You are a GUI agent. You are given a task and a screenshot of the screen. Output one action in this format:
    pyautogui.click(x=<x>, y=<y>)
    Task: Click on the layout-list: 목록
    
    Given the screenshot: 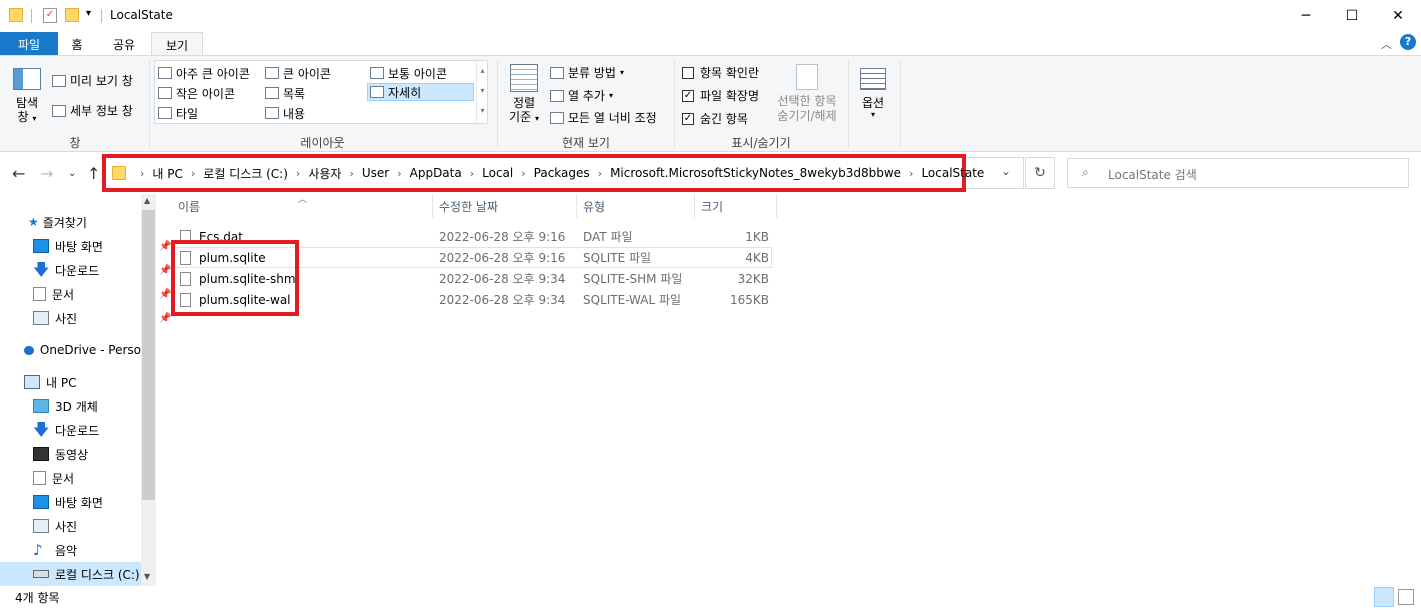 What is the action you would take?
    pyautogui.click(x=285, y=93)
    